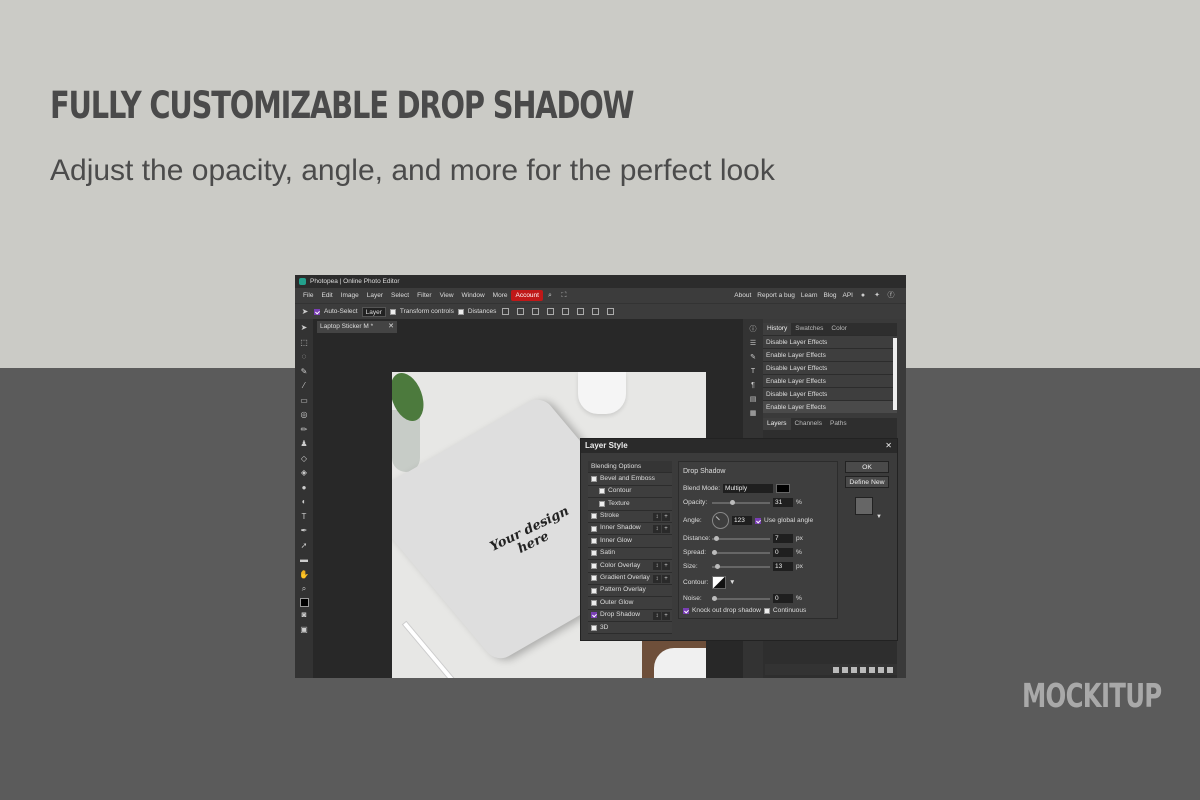 This screenshot has height=800, width=1200. Describe the element at coordinates (630, 578) in the screenshot. I see `effect-gradient-overlay: Gradient Overlay ↕ +` at that location.